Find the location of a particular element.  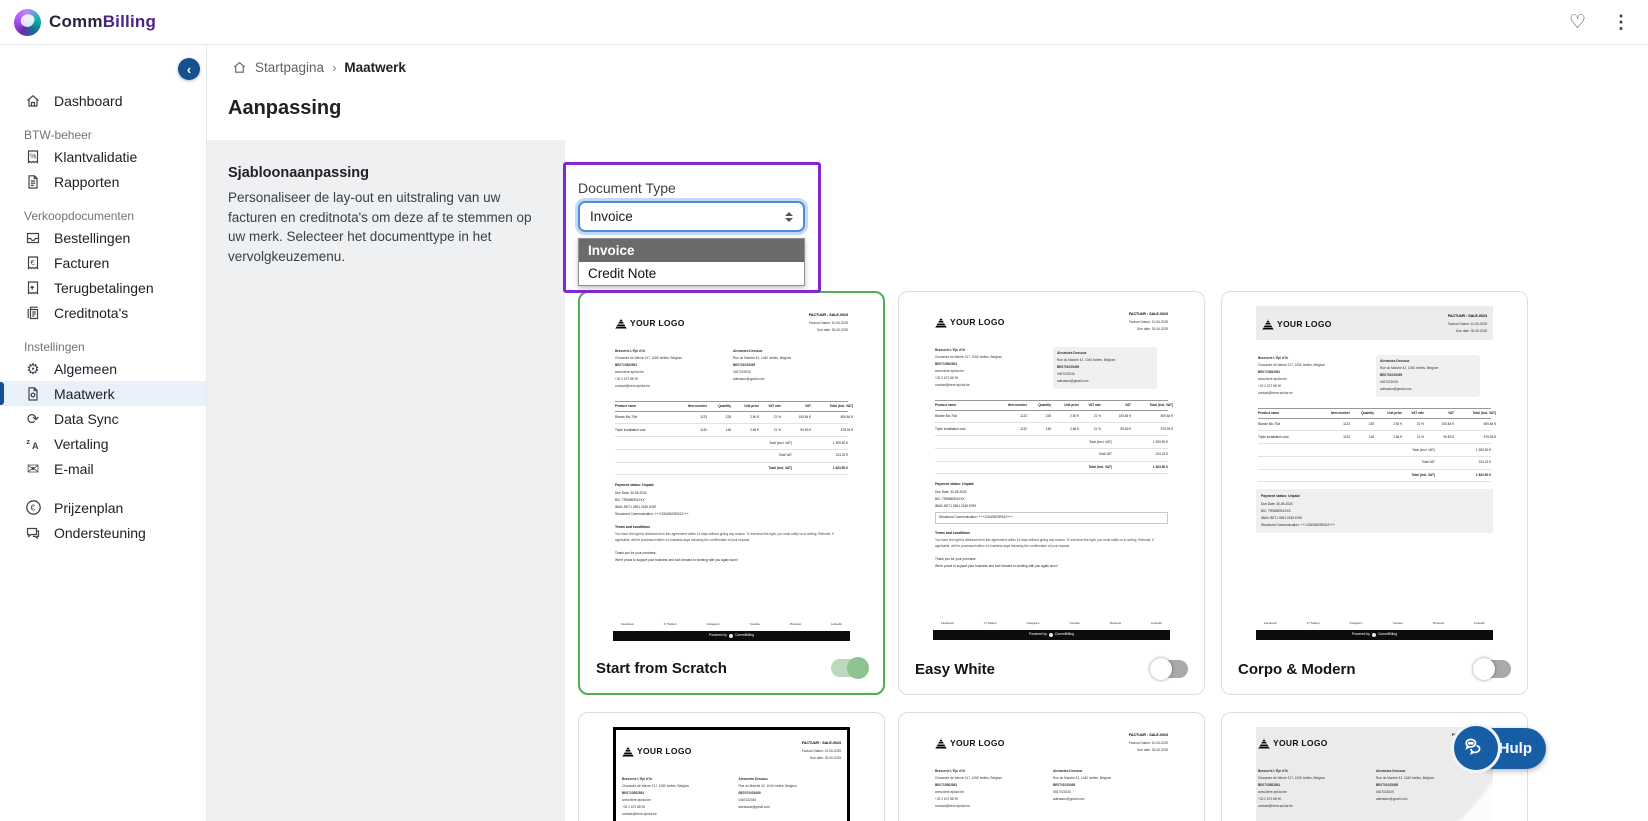

col-header: Product name is located at coordinates (626, 406).